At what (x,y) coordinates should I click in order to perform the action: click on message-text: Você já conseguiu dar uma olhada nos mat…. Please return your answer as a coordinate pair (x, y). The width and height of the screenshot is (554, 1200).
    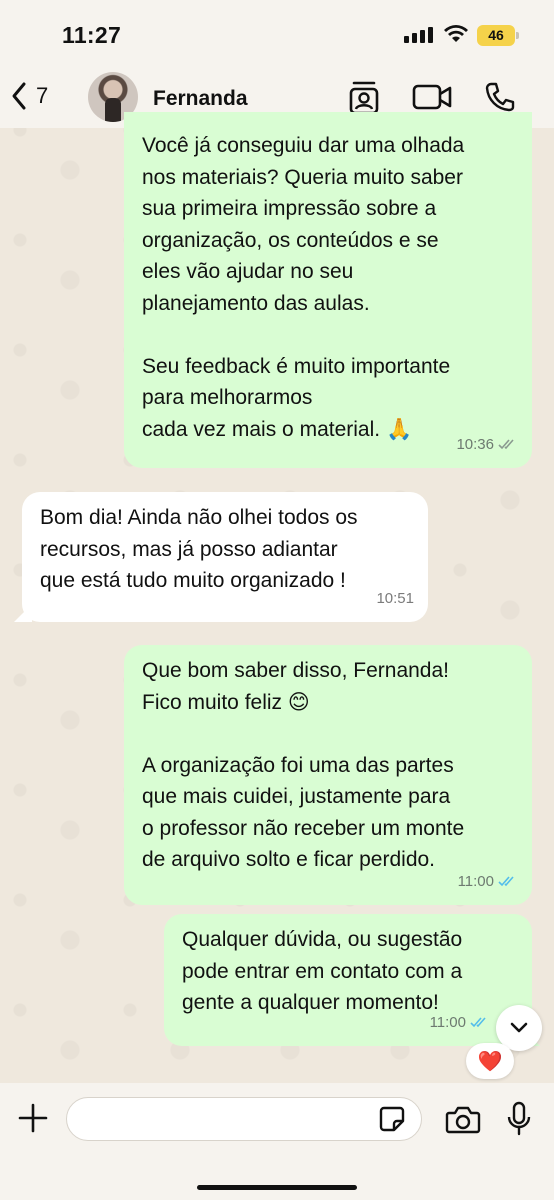
    Looking at the image, I should click on (303, 287).